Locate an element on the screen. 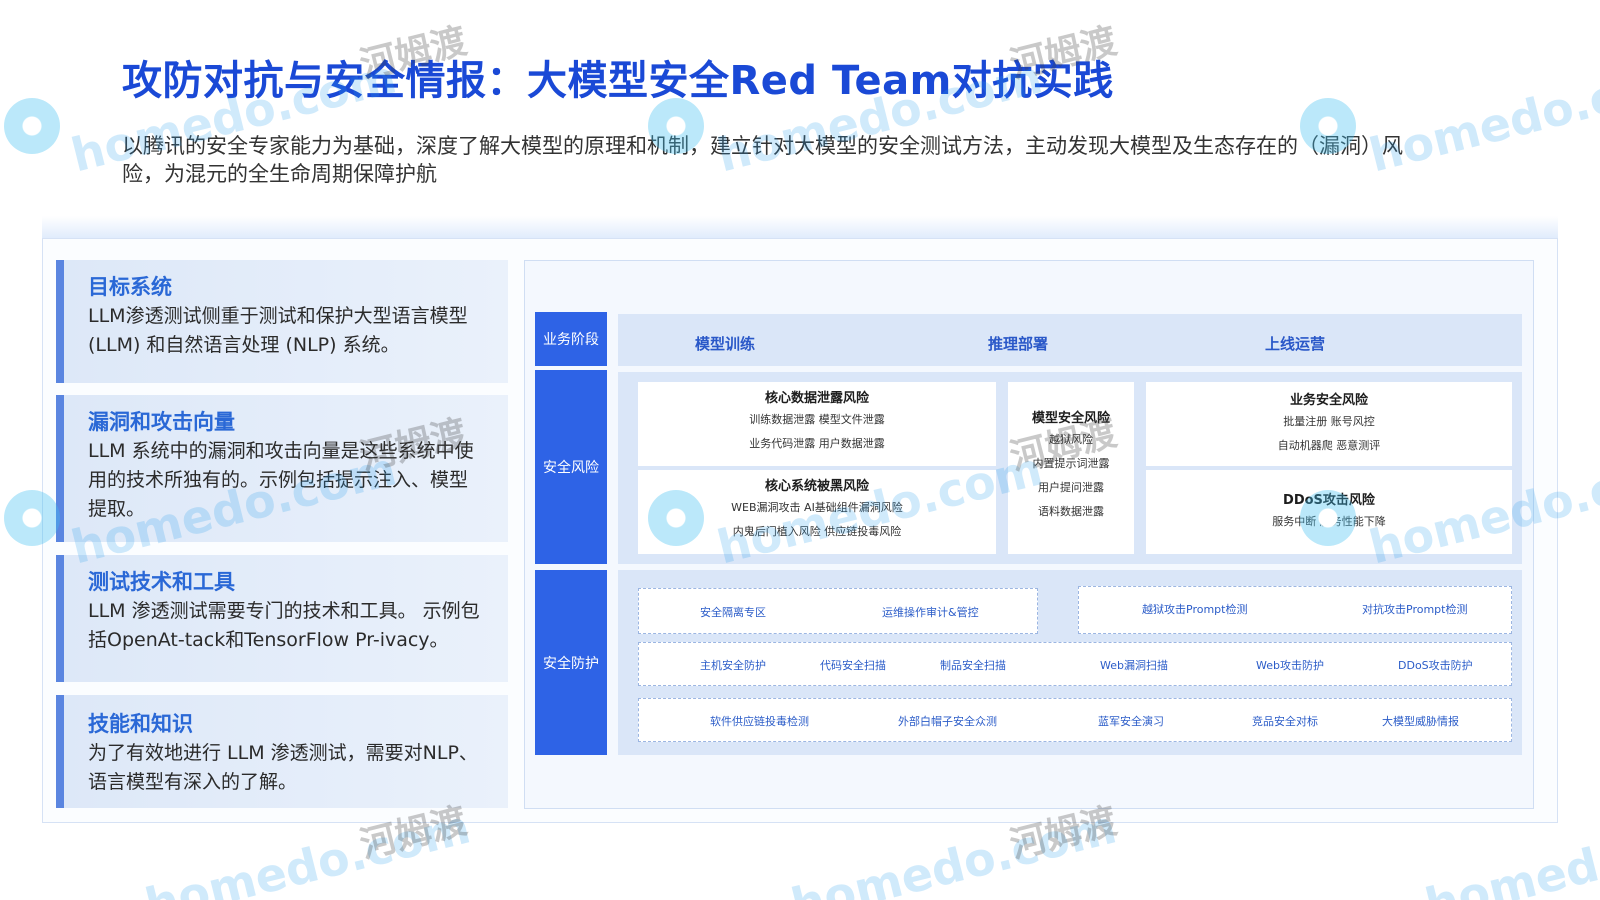  defense-item: 竞品安全对标 is located at coordinates (1285, 721).